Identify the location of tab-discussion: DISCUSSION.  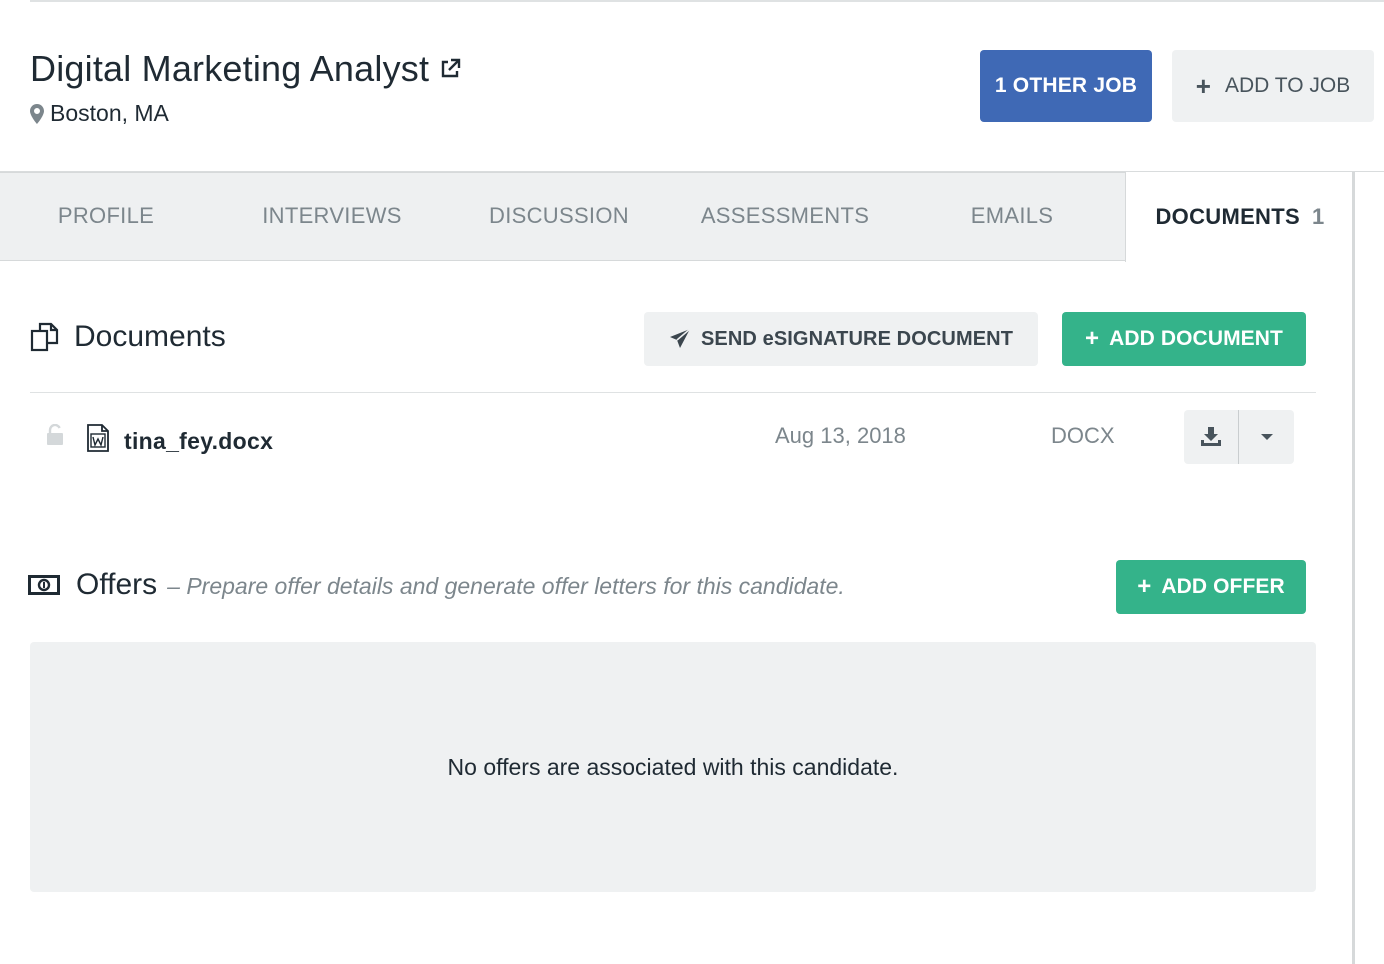
(559, 216).